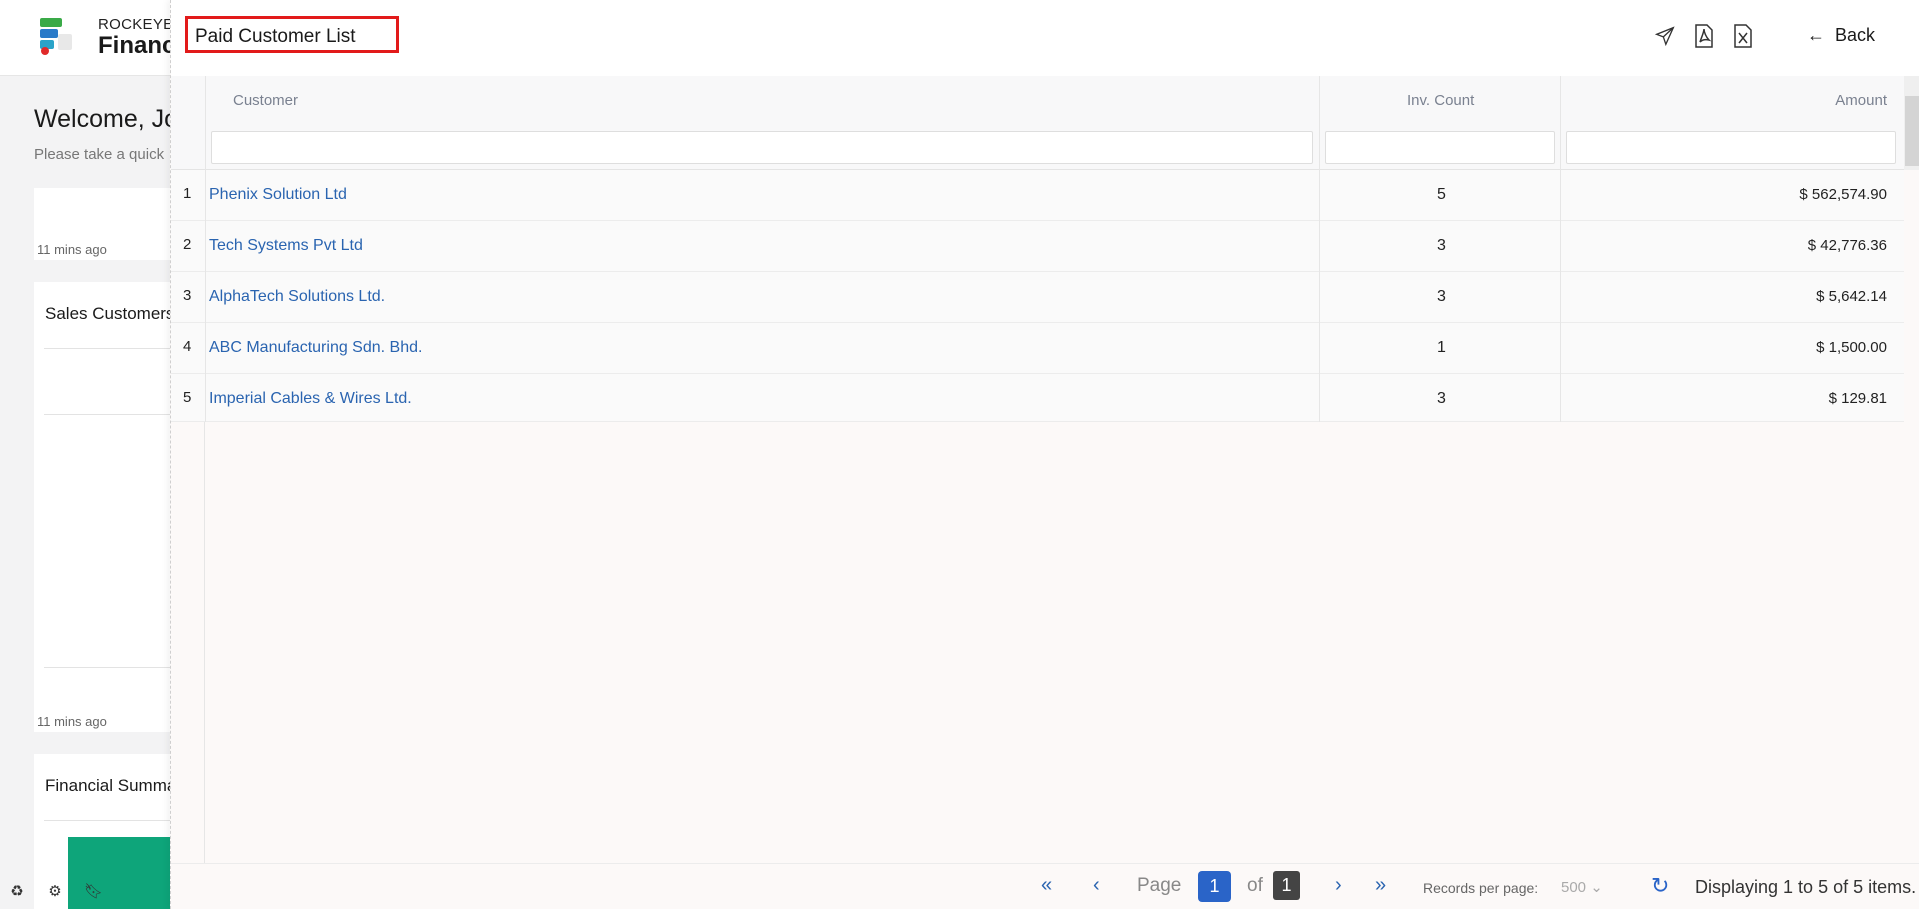 This screenshot has width=1919, height=909. Describe the element at coordinates (1045, 123) in the screenshot. I see `grid-header: Customer Inv. Count Amount` at that location.